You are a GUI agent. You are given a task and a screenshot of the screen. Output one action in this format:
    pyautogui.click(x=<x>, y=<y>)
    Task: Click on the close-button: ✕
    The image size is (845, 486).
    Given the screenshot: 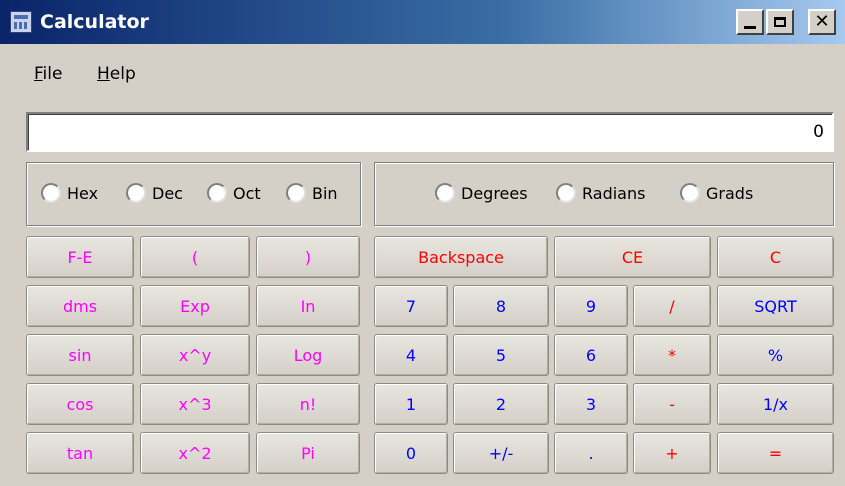 What is the action you would take?
    pyautogui.click(x=822, y=22)
    